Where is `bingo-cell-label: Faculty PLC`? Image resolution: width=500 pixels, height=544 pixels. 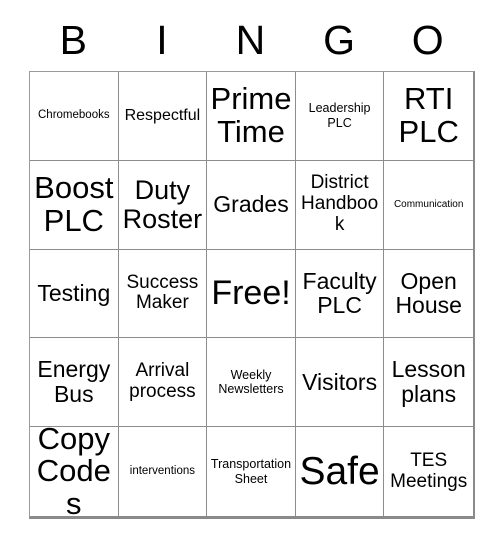 bingo-cell-label: Faculty PLC is located at coordinates (339, 293).